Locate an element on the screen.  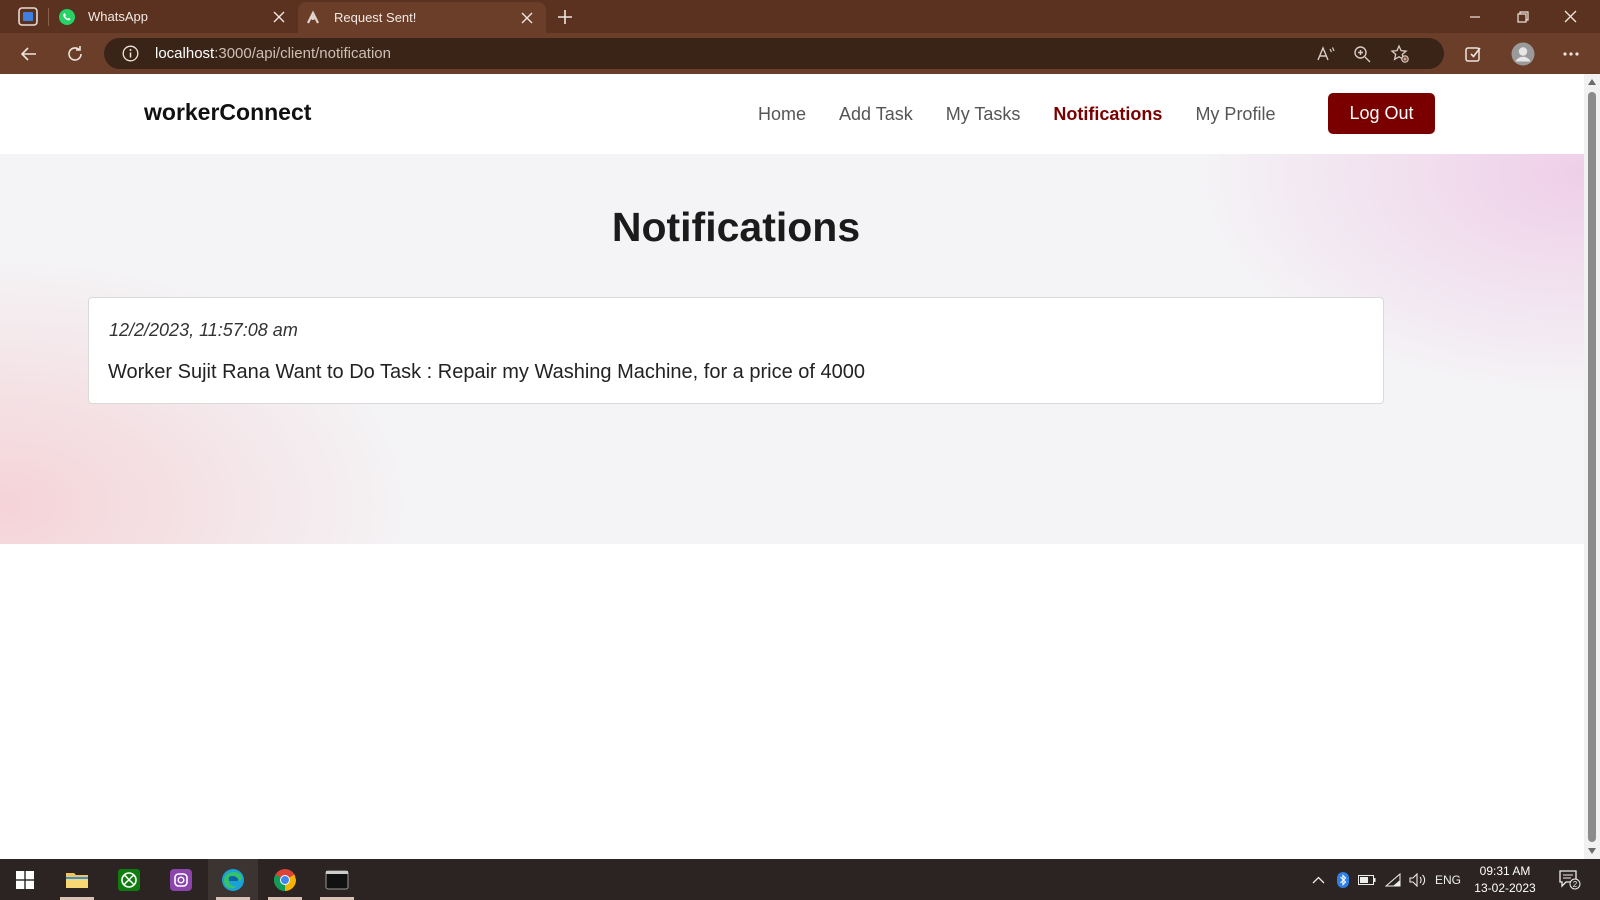
language-indicator: ENG is located at coordinates (1448, 879).